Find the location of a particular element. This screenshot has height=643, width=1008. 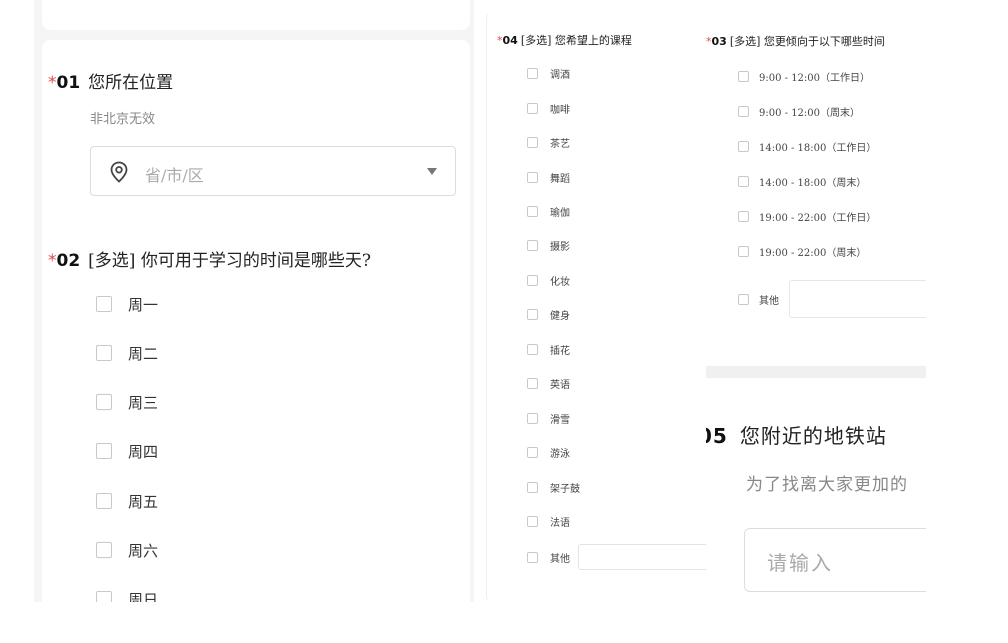

option-label: 14:00 - 18:00（工作日） is located at coordinates (818, 148).